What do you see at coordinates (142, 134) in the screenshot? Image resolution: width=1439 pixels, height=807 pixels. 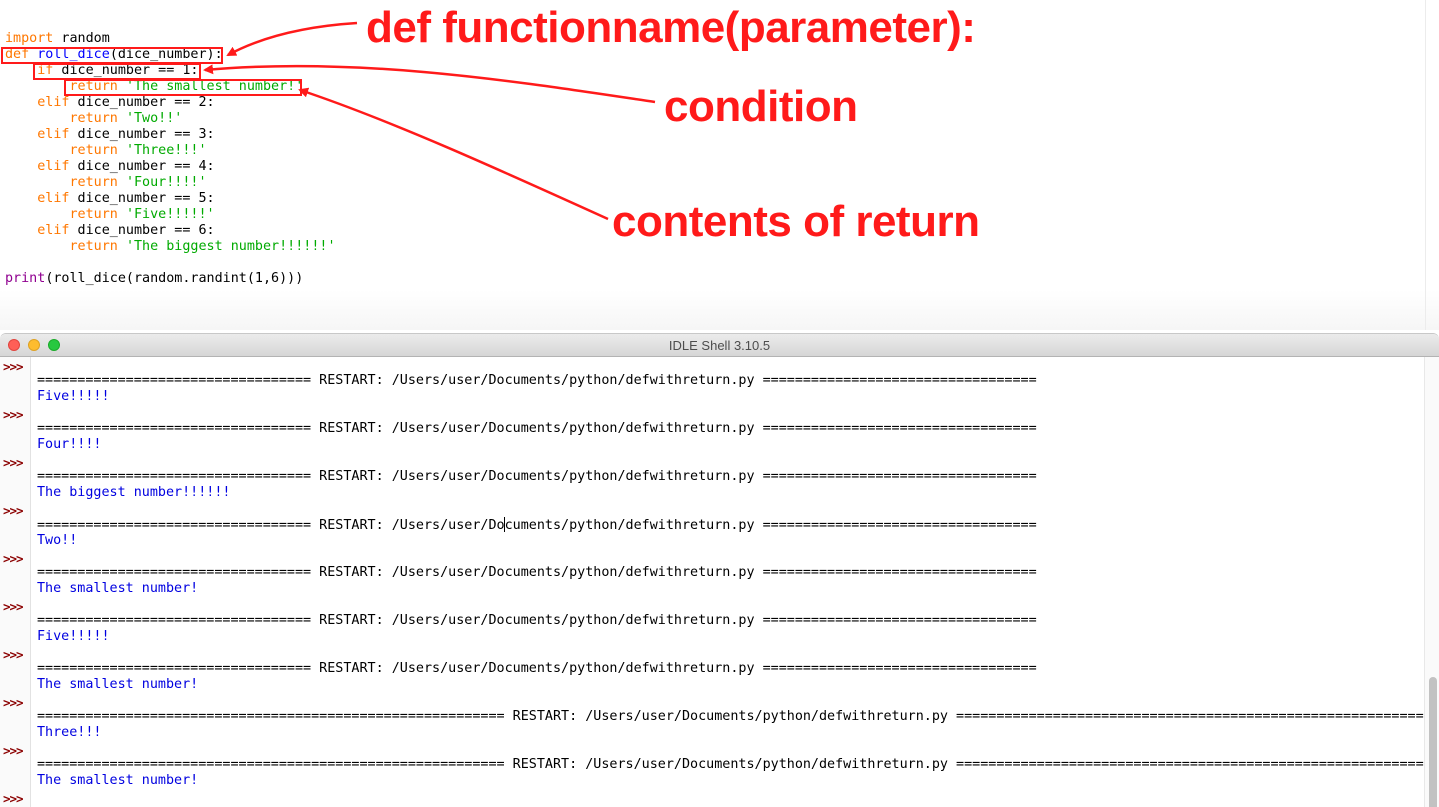 I see `code-token: dice_number == 3:` at bounding box center [142, 134].